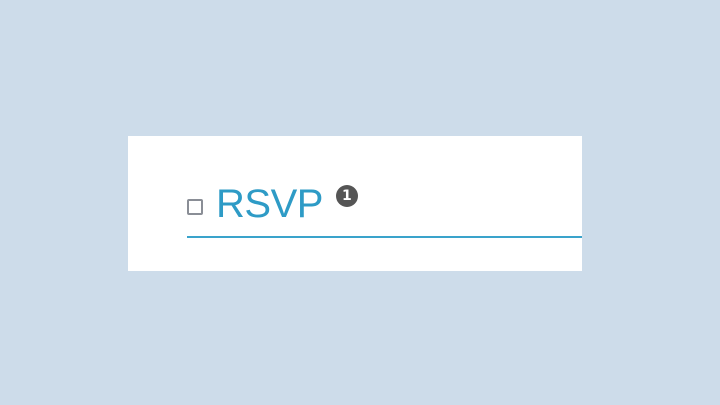 This screenshot has height=405, width=720. What do you see at coordinates (195, 207) in the screenshot?
I see `checkbox-unchecked-icon` at bounding box center [195, 207].